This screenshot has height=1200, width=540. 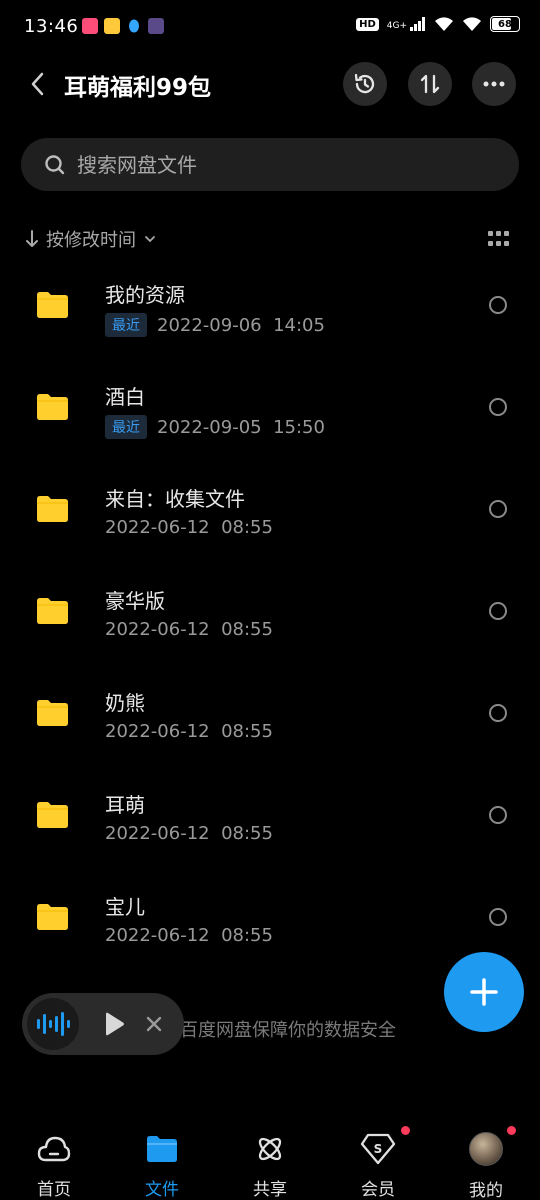 I want to click on sort-by-modified-button: 按修改时间, so click(x=91, y=239).